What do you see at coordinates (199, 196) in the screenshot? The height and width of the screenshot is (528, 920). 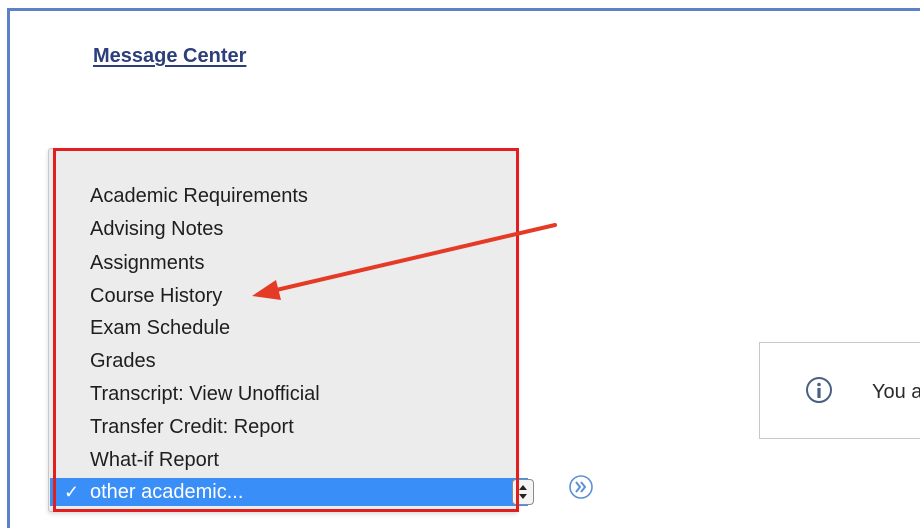 I see `dropdown-option-academic-requirements: Academic Requirements` at bounding box center [199, 196].